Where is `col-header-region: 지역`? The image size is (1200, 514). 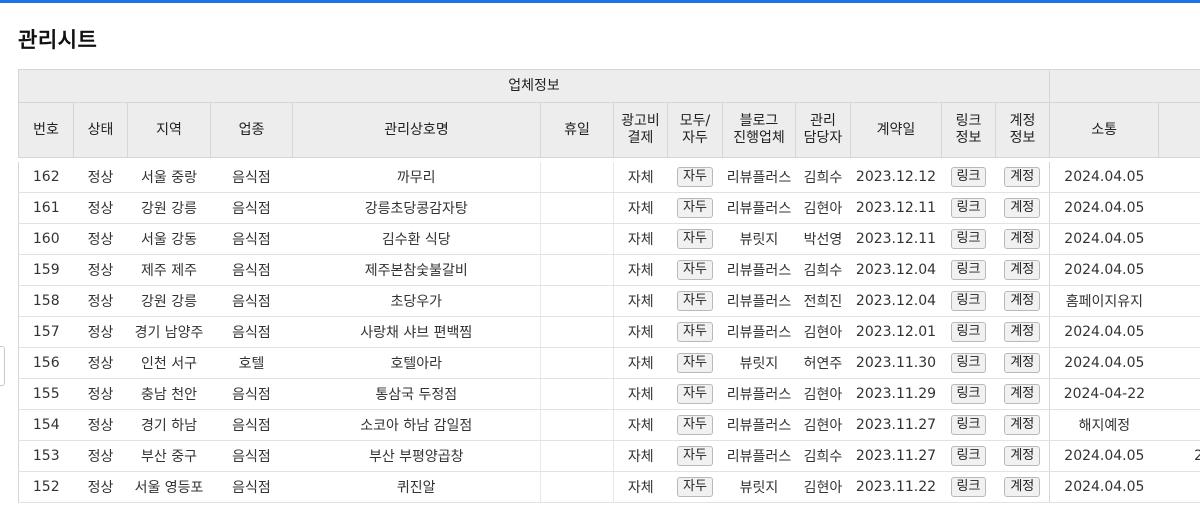
col-header-region: 지역 is located at coordinates (169, 130).